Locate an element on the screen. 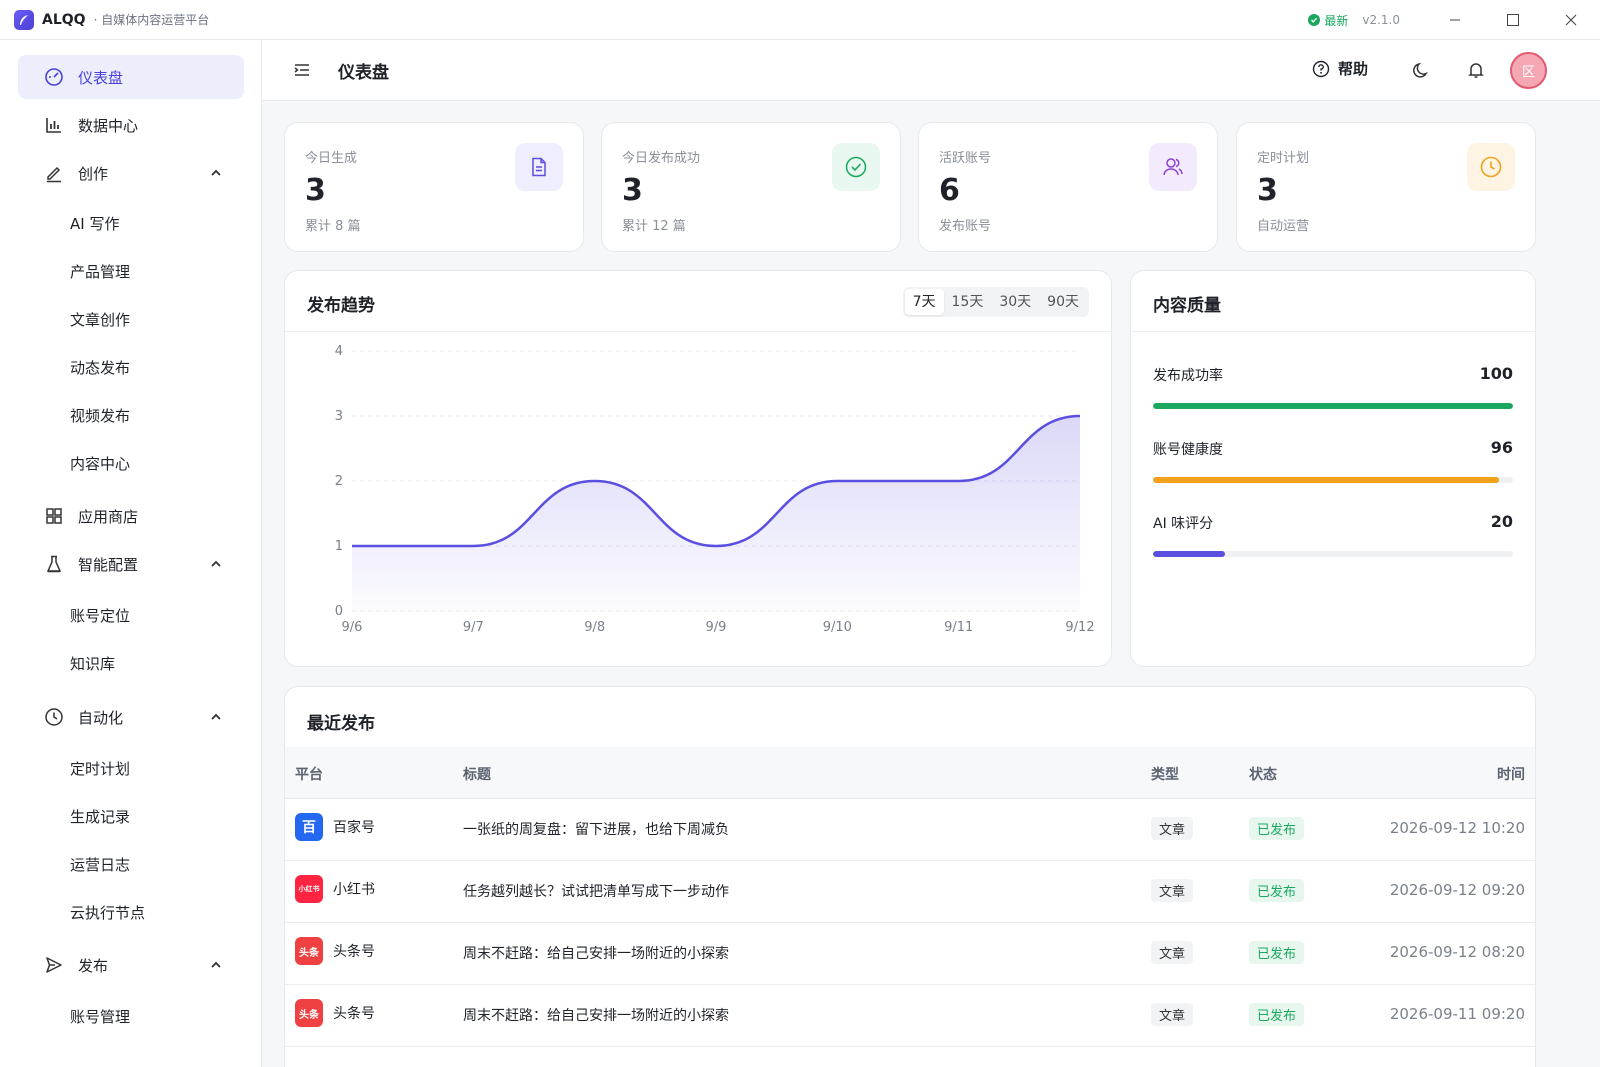  range-tab-90d: 90天 is located at coordinates (1063, 302).